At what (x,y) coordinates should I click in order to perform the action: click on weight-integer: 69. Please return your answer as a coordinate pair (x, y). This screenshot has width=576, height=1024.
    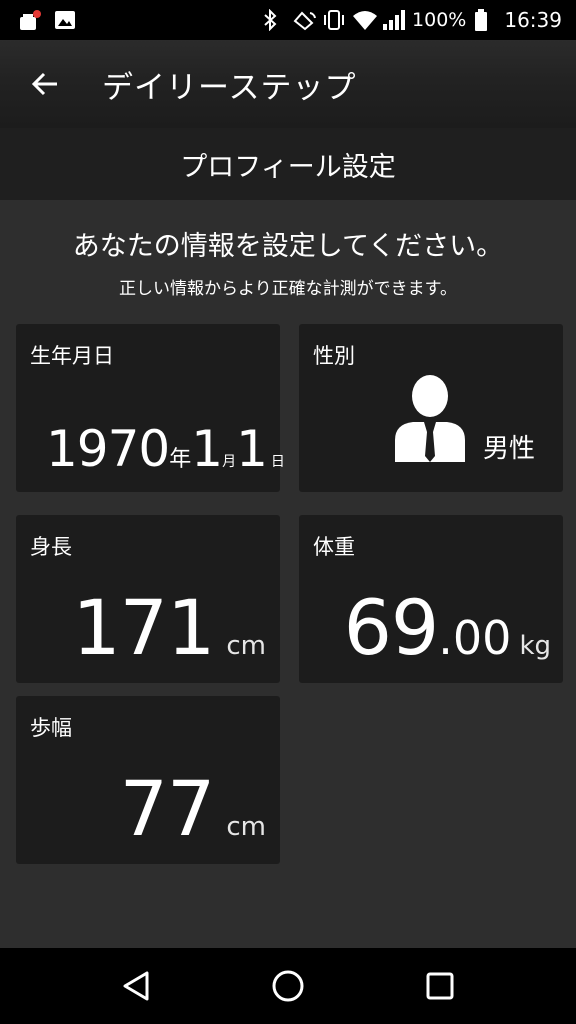
    Looking at the image, I should click on (391, 627).